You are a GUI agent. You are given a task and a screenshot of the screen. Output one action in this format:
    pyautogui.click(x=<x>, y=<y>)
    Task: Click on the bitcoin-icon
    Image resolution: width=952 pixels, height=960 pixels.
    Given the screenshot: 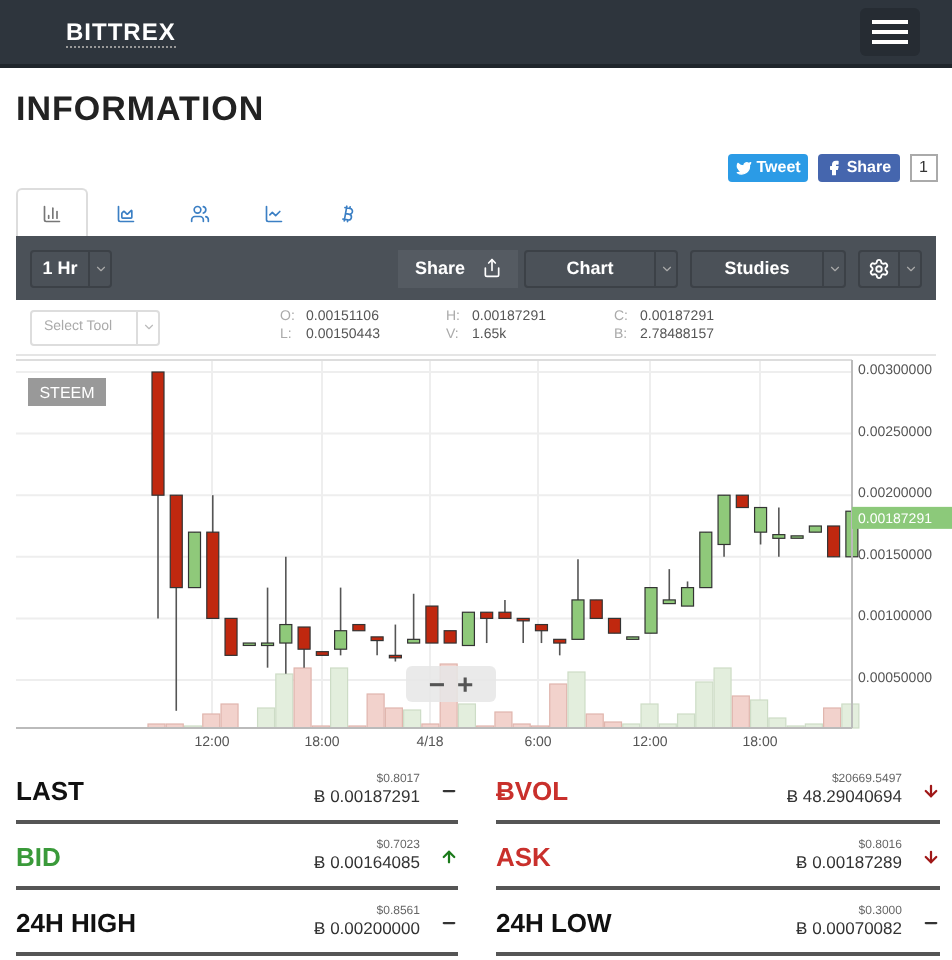 What is the action you would take?
    pyautogui.click(x=348, y=213)
    